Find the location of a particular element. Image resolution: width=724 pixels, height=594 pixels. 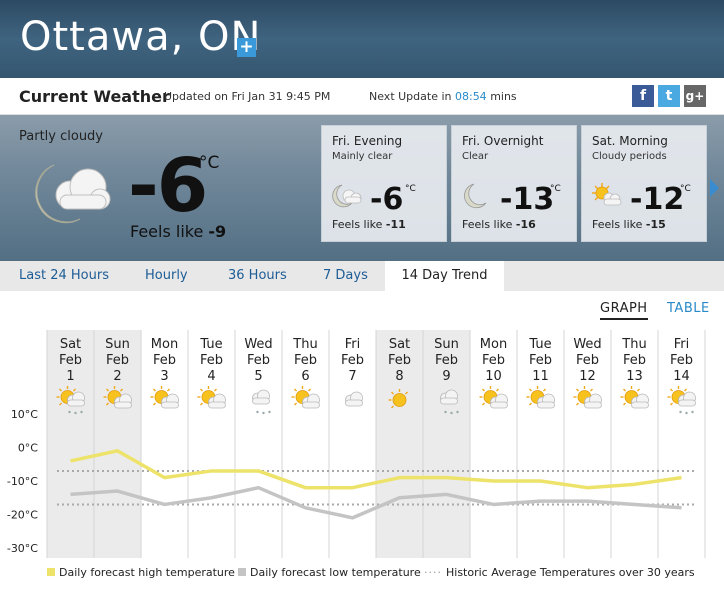

day-label: 2 is located at coordinates (117, 376).